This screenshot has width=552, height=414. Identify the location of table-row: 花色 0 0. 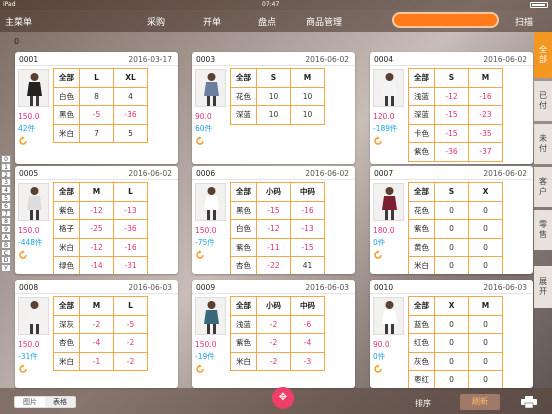
(455, 210).